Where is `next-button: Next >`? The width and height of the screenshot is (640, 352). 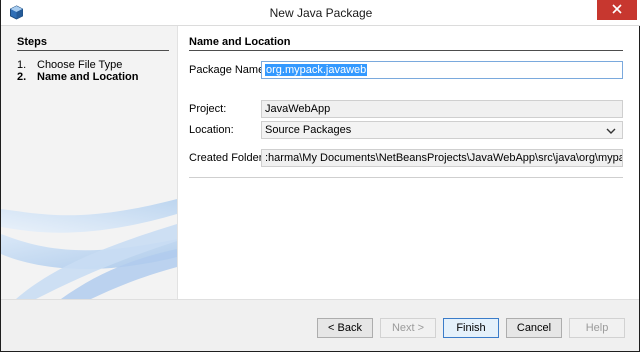
next-button: Next > is located at coordinates (408, 328).